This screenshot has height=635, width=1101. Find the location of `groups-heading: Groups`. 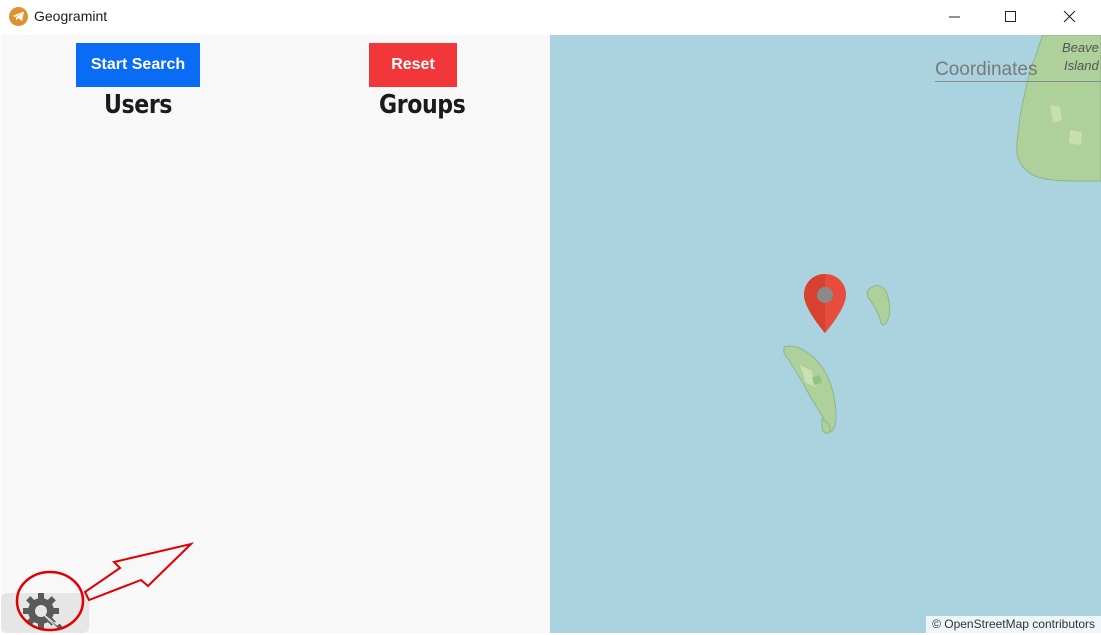

groups-heading: Groups is located at coordinates (422, 105).